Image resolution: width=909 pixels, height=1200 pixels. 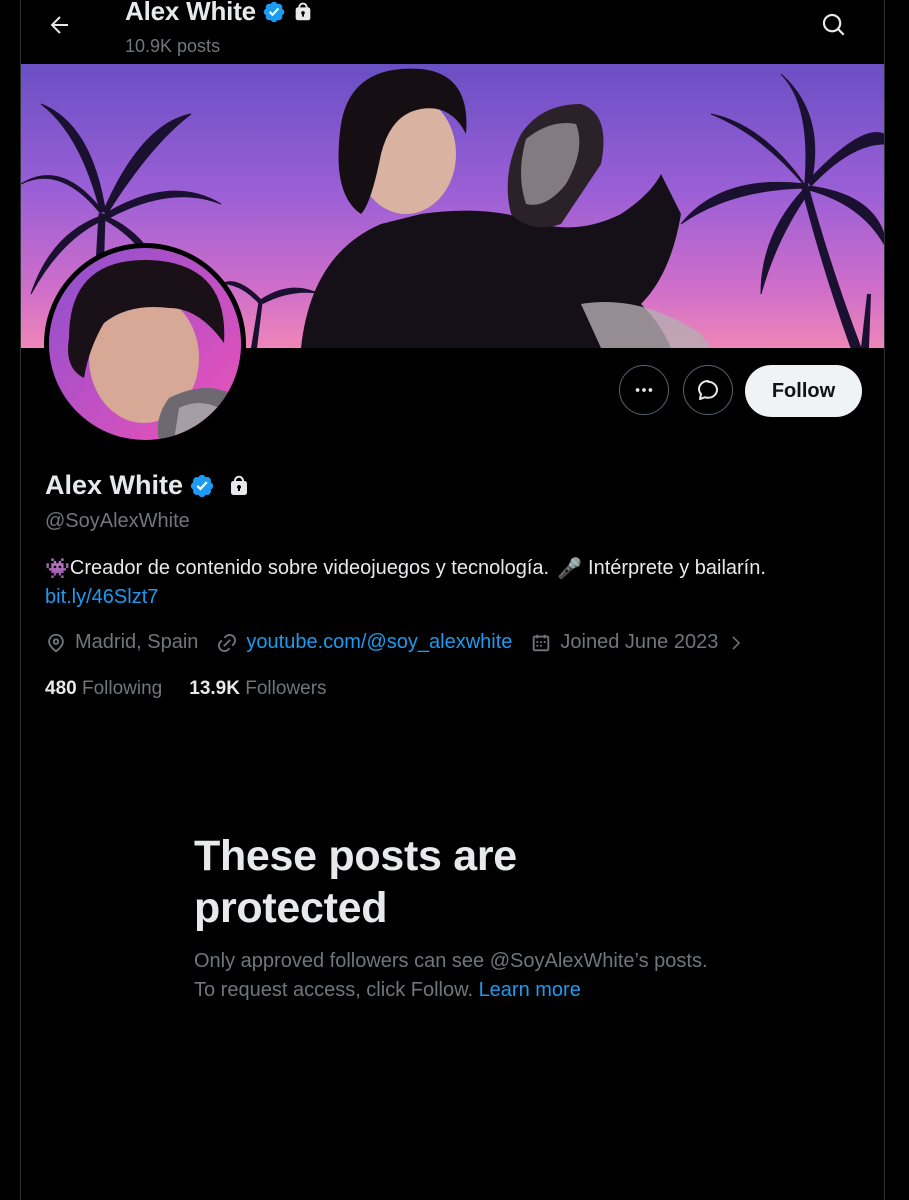 I want to click on following-stat: 480 Following, so click(x=103, y=689).